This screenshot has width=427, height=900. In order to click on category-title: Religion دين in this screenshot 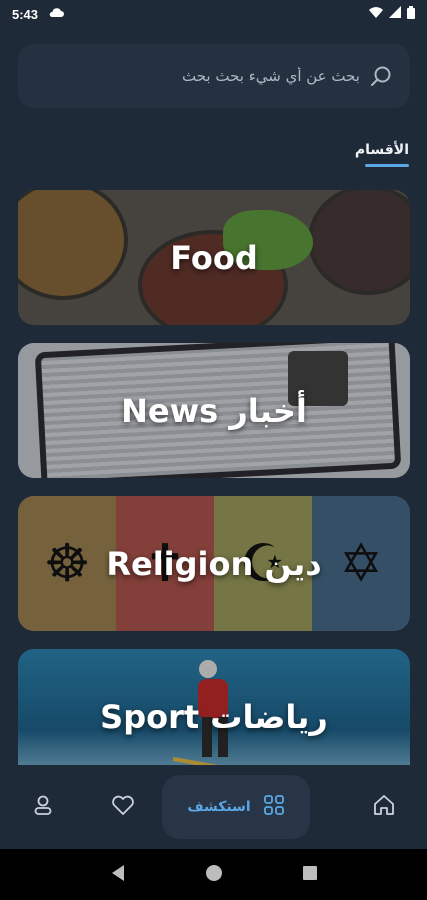, I will do `click(214, 563)`.